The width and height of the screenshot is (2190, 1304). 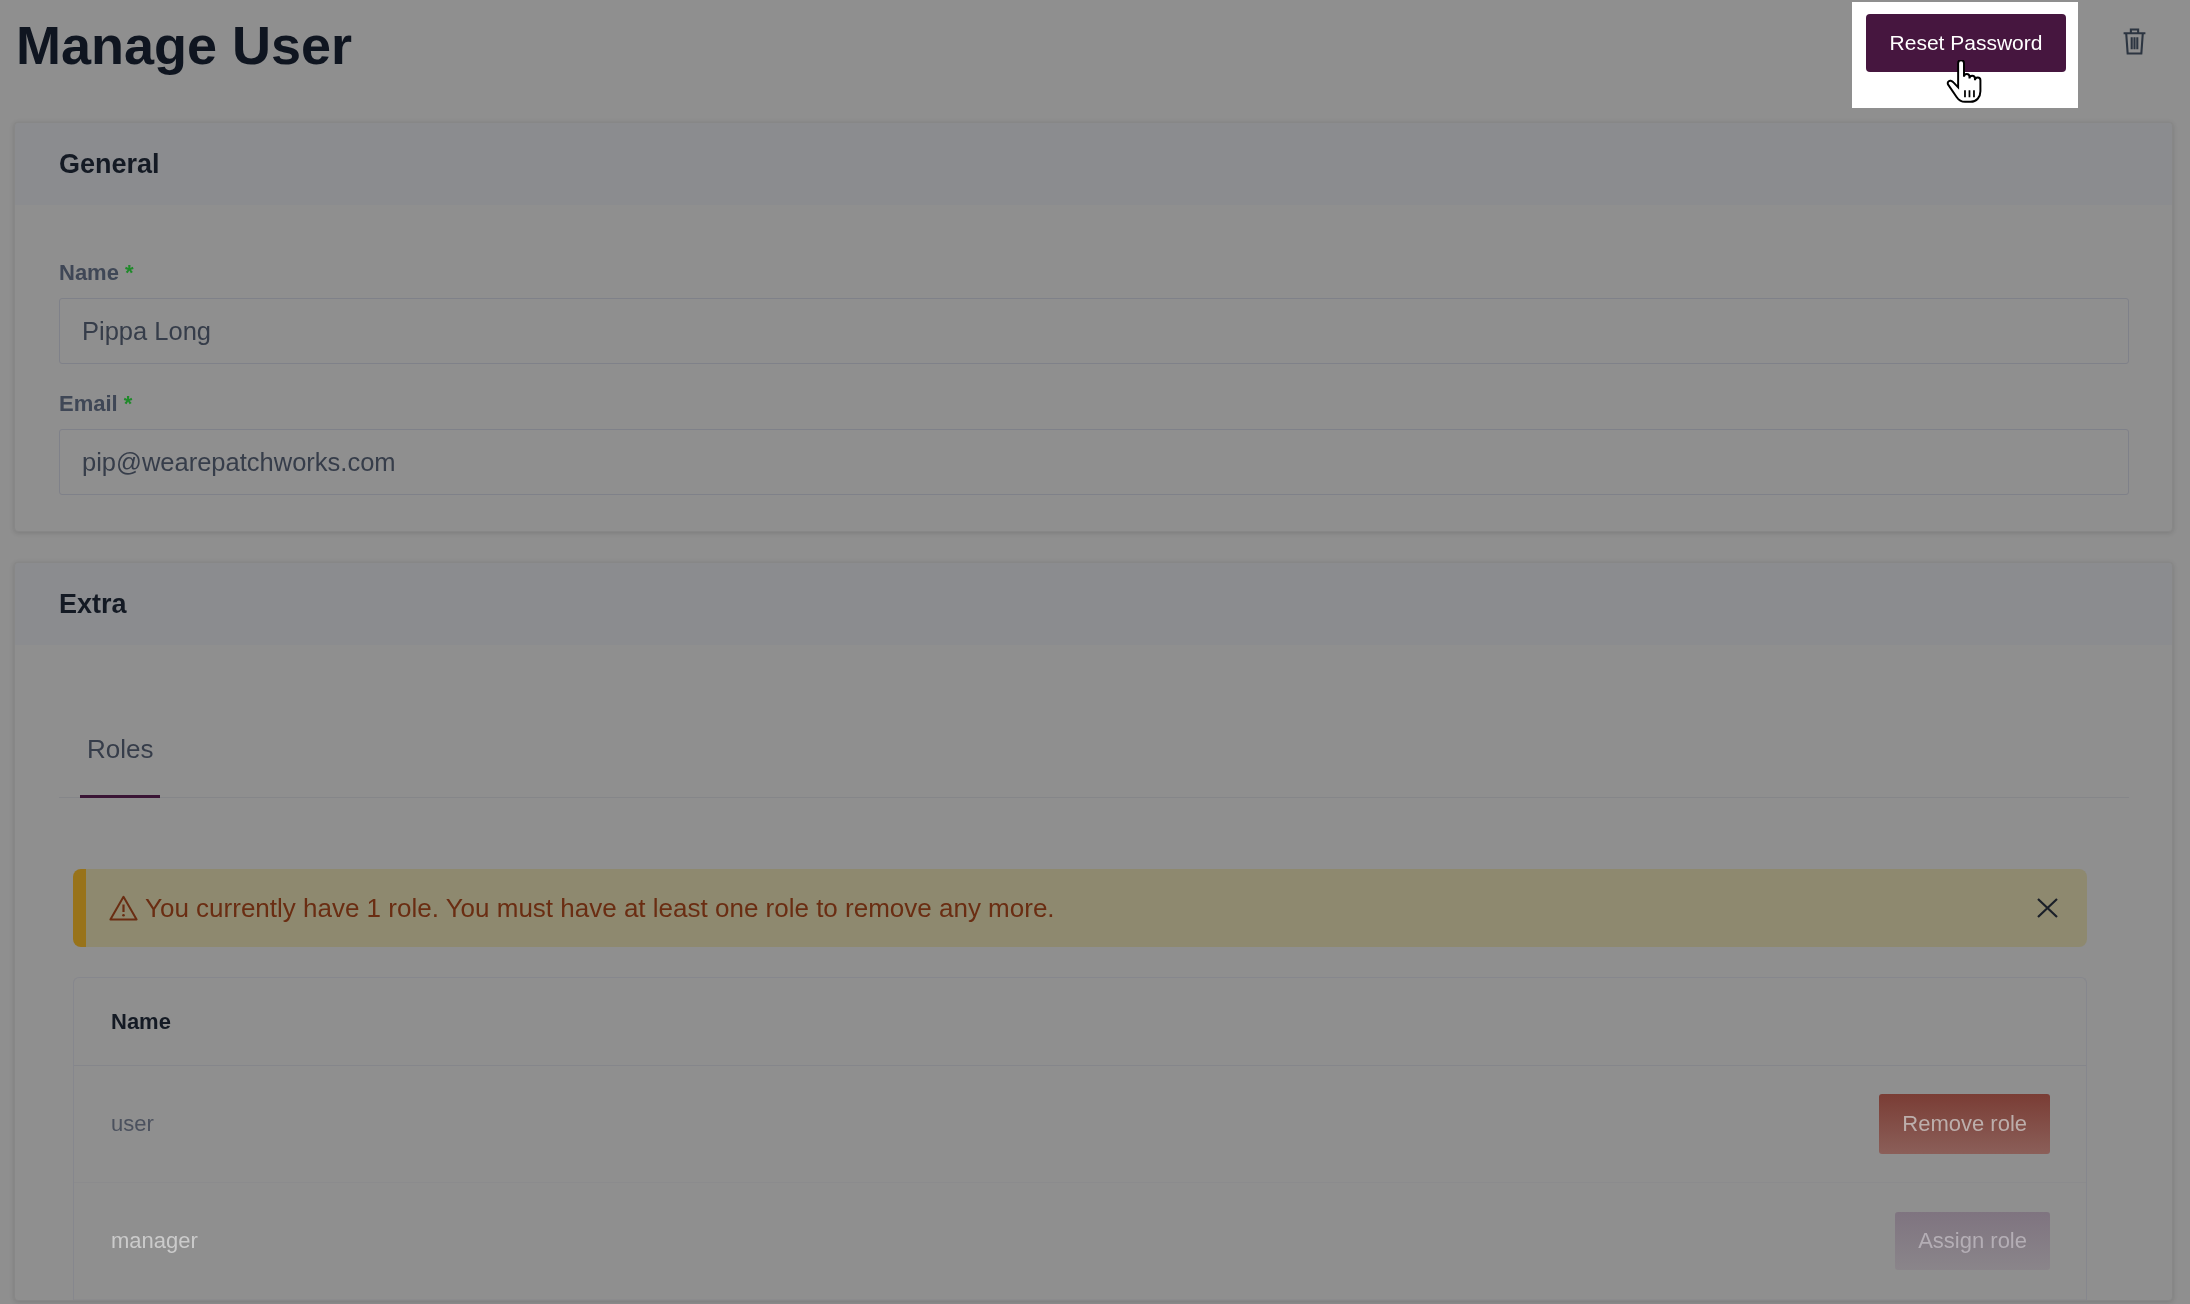 What do you see at coordinates (141, 1021) in the screenshot?
I see `column-header: Name` at bounding box center [141, 1021].